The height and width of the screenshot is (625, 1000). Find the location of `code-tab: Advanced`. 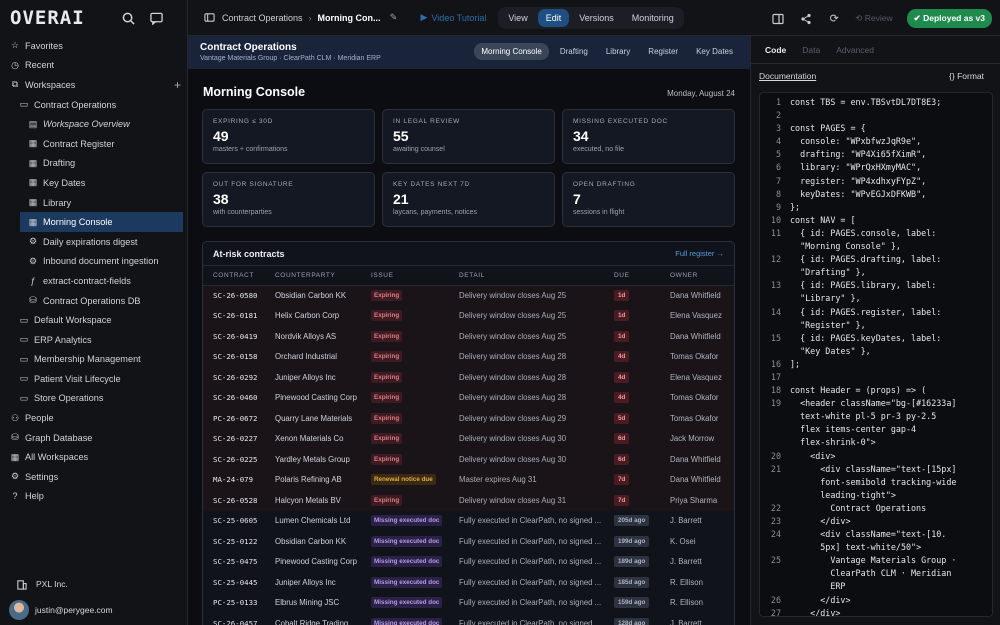

code-tab: Advanced is located at coordinates (855, 50).